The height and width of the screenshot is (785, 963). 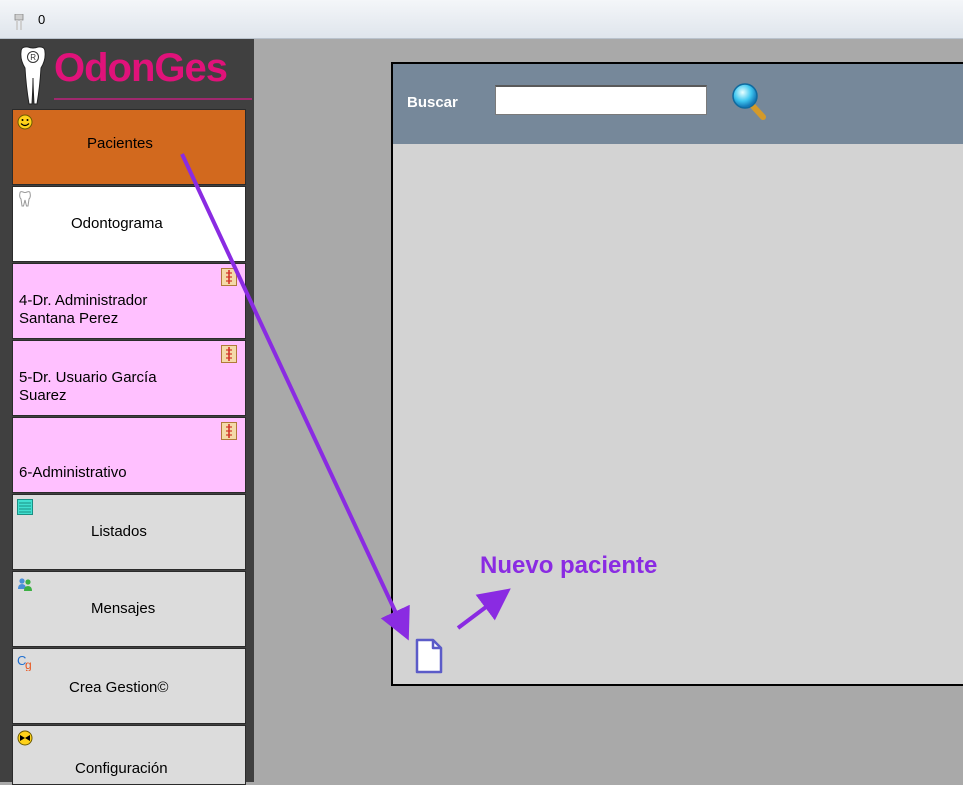 I want to click on doctor-name-line2: Suarez, so click(x=43, y=395).